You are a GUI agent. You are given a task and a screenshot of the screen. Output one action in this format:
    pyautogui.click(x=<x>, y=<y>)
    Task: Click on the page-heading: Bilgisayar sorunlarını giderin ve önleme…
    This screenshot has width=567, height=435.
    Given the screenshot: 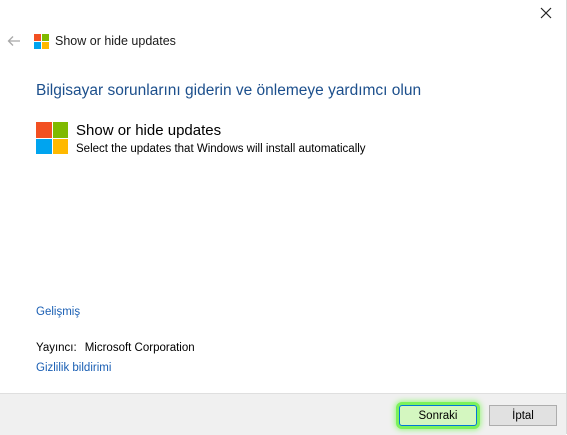 What is the action you would take?
    pyautogui.click(x=229, y=90)
    